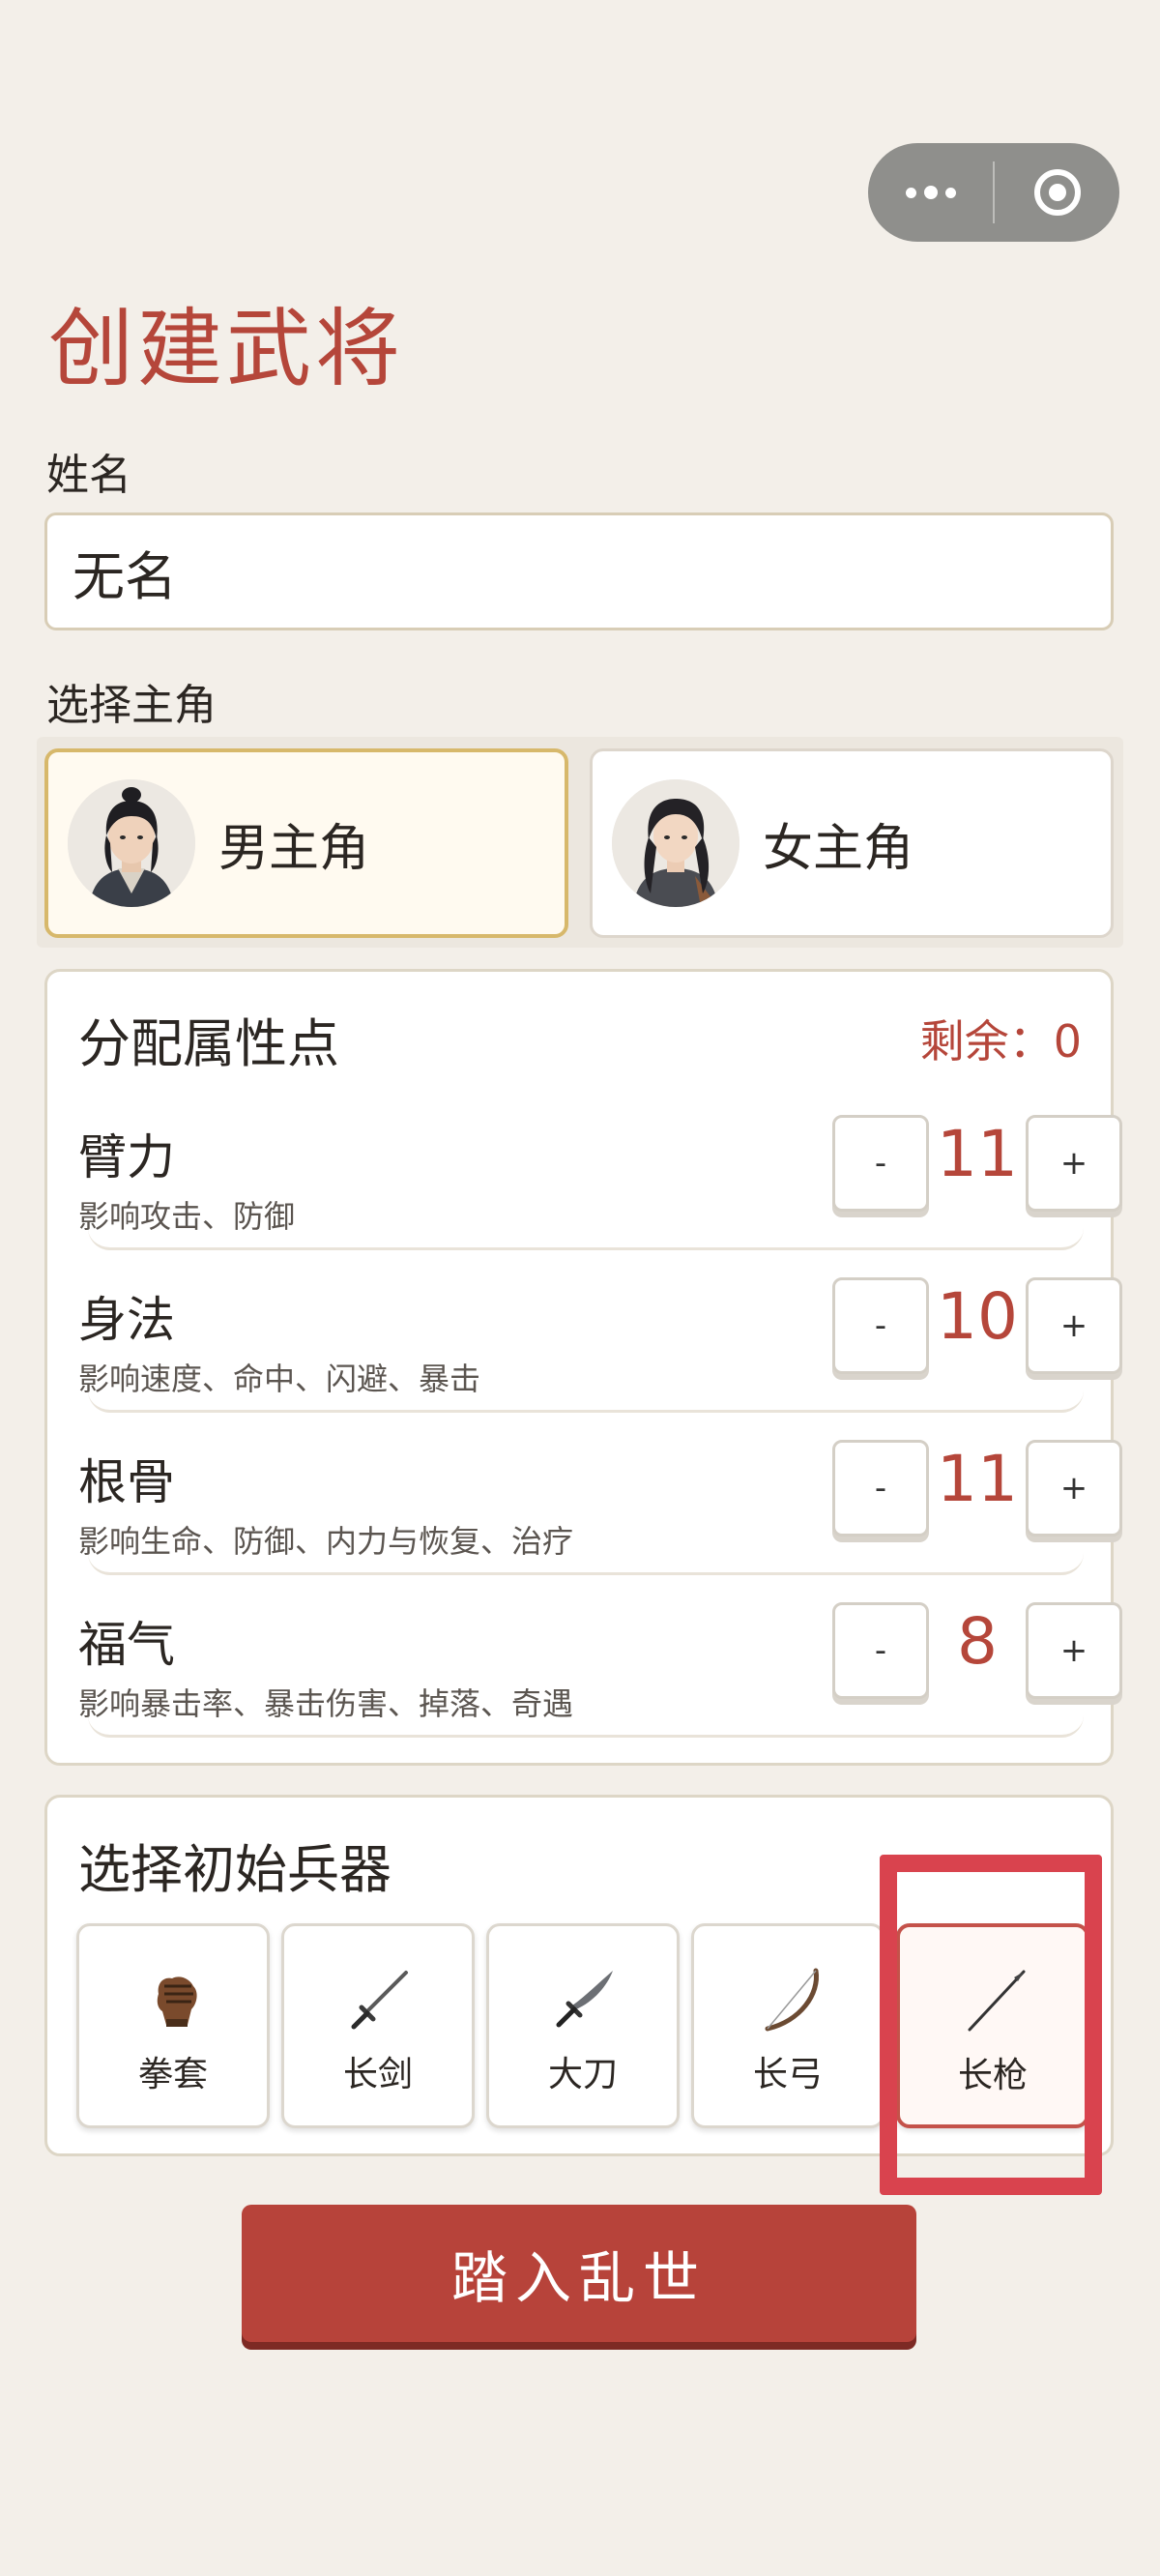 Image resolution: width=1160 pixels, height=2576 pixels. Describe the element at coordinates (991, 2025) in the screenshot. I see `selection-highlight-box` at that location.